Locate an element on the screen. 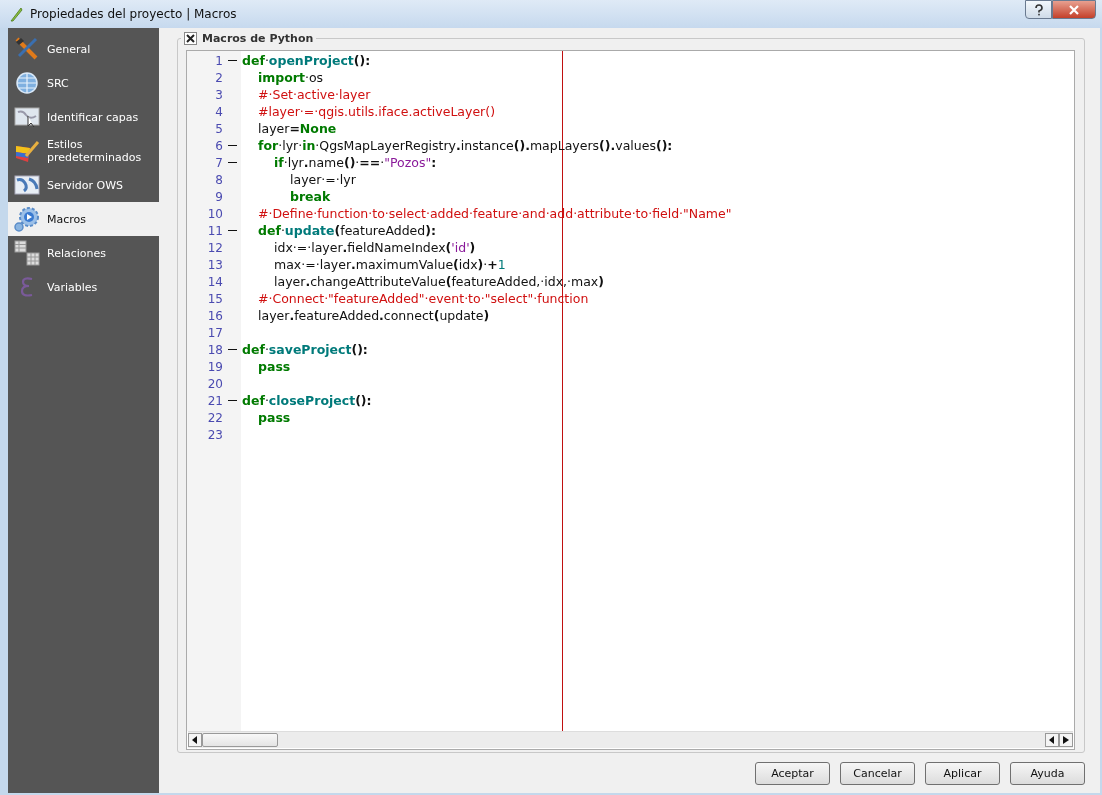 This screenshot has width=1102, height=795. close-button is located at coordinates (1074, 9).